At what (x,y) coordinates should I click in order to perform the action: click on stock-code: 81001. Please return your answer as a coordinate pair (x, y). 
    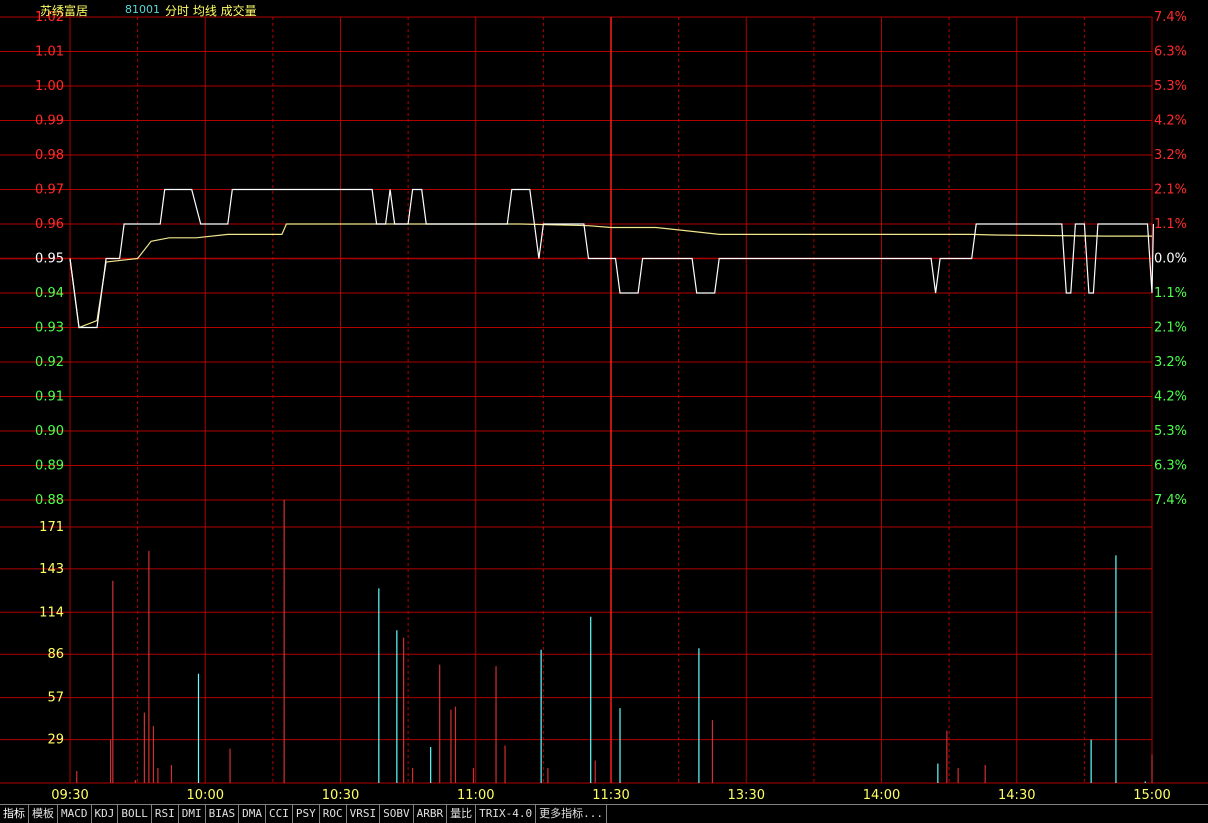
    Looking at the image, I should click on (142, 9).